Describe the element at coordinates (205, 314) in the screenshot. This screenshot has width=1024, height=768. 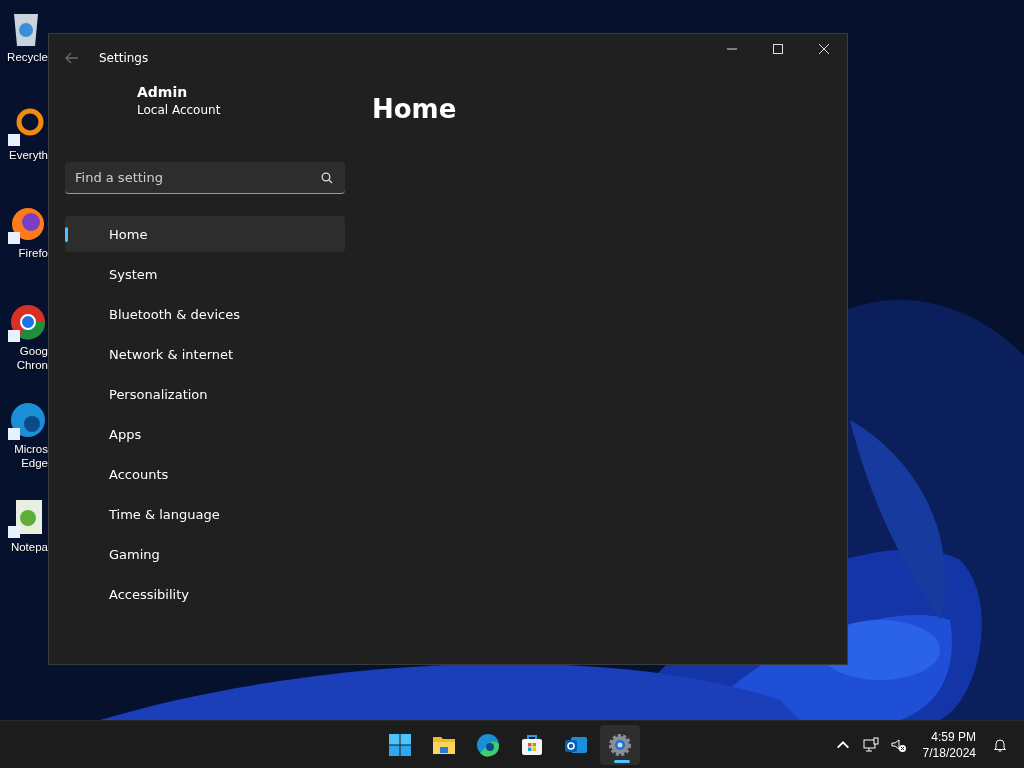
I see `nav-item: Bluetooth & devices` at that location.